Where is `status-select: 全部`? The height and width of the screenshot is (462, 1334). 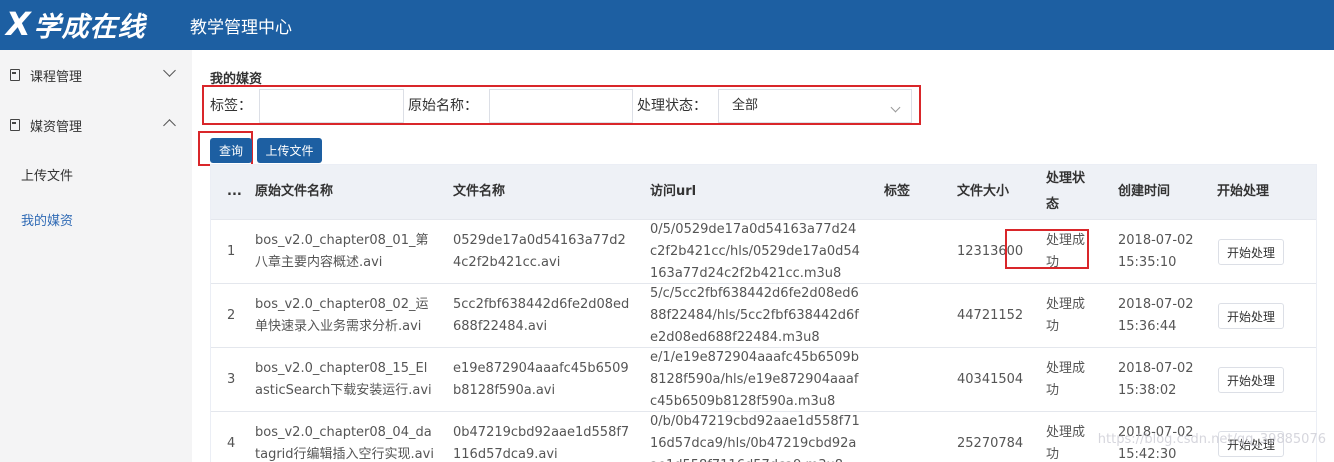 status-select: 全部 is located at coordinates (815, 106).